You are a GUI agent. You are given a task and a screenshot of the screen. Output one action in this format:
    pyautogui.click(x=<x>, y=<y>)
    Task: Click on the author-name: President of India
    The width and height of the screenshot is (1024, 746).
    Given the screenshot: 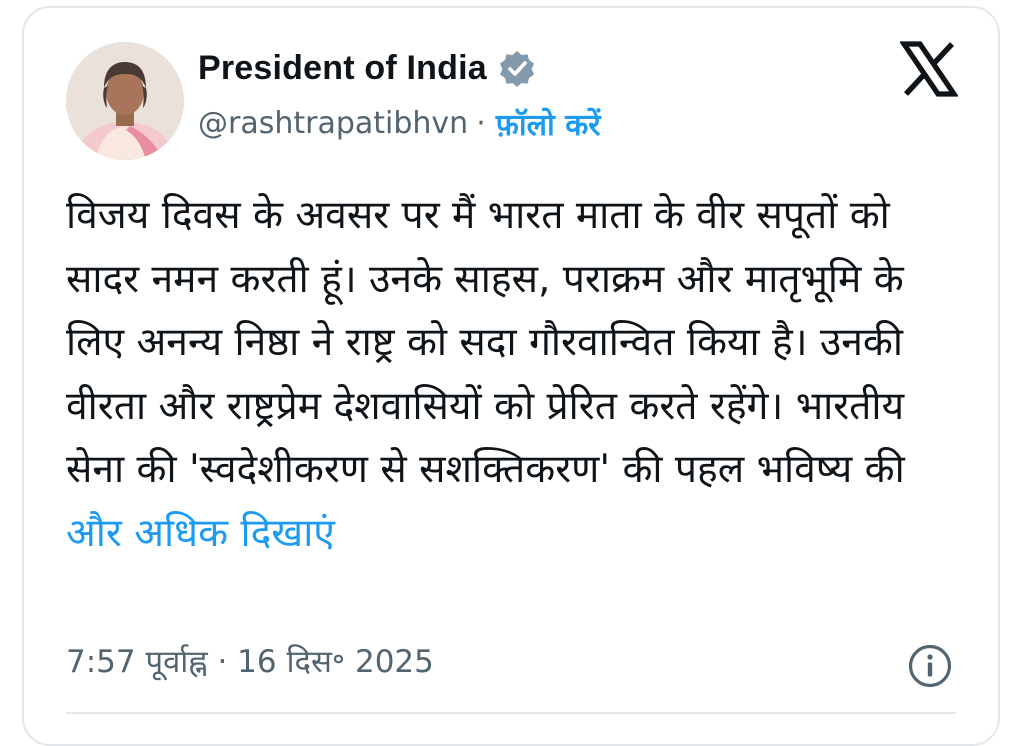 What is the action you would take?
    pyautogui.click(x=342, y=68)
    